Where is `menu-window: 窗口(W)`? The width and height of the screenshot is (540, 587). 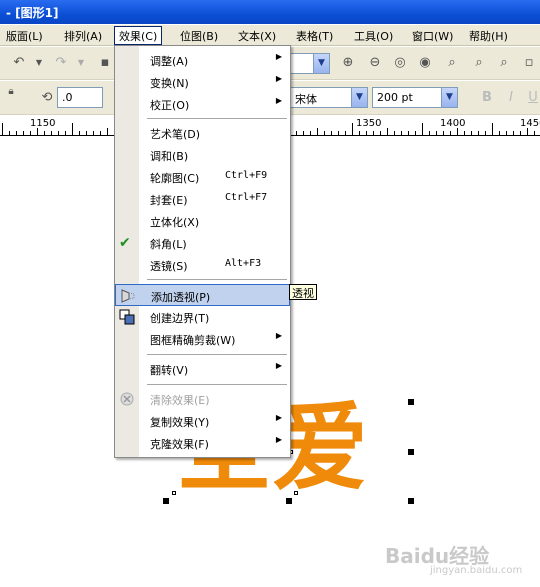
menu-window: 窗口(W) is located at coordinates (432, 36).